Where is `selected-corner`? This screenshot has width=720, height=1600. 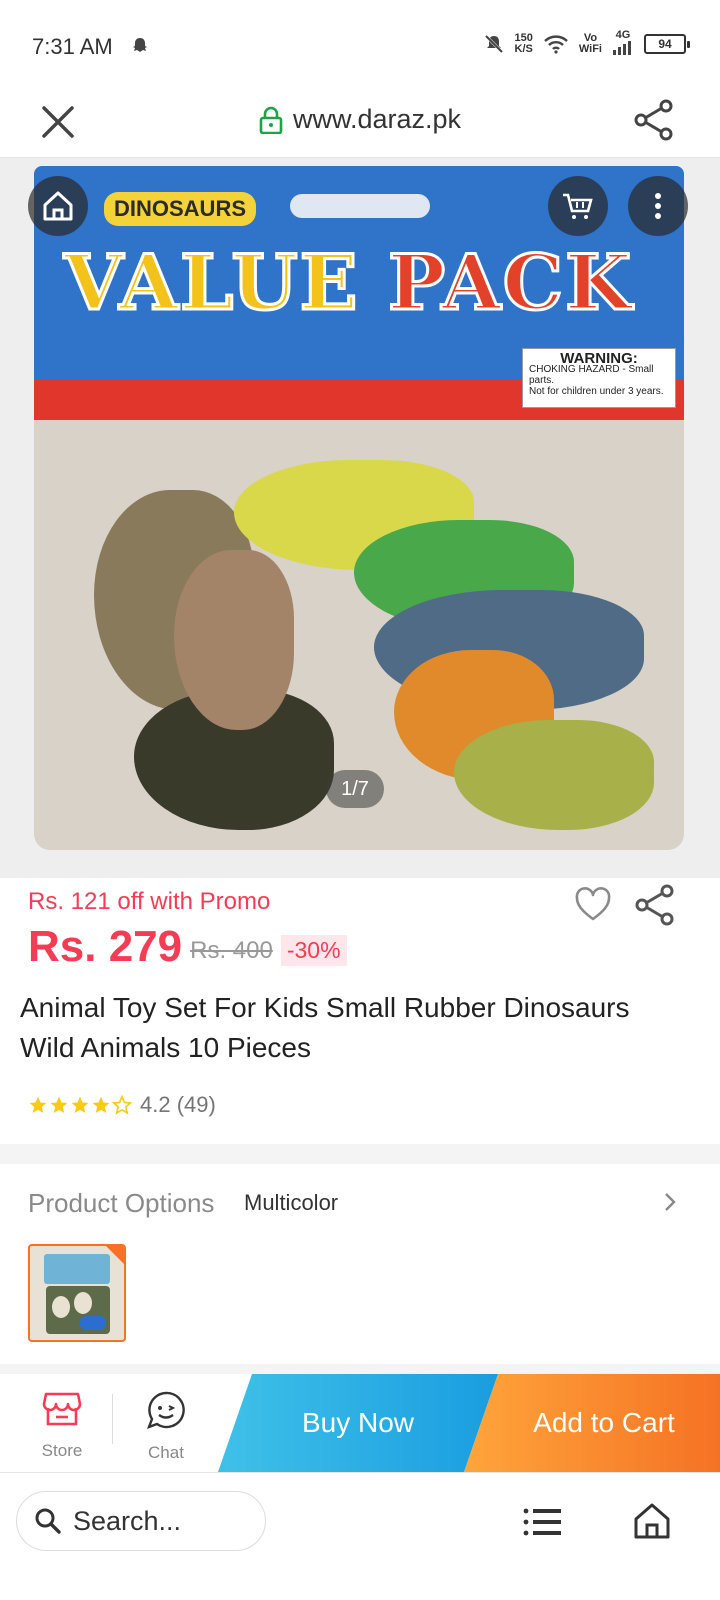
selected-corner is located at coordinates (115, 1255).